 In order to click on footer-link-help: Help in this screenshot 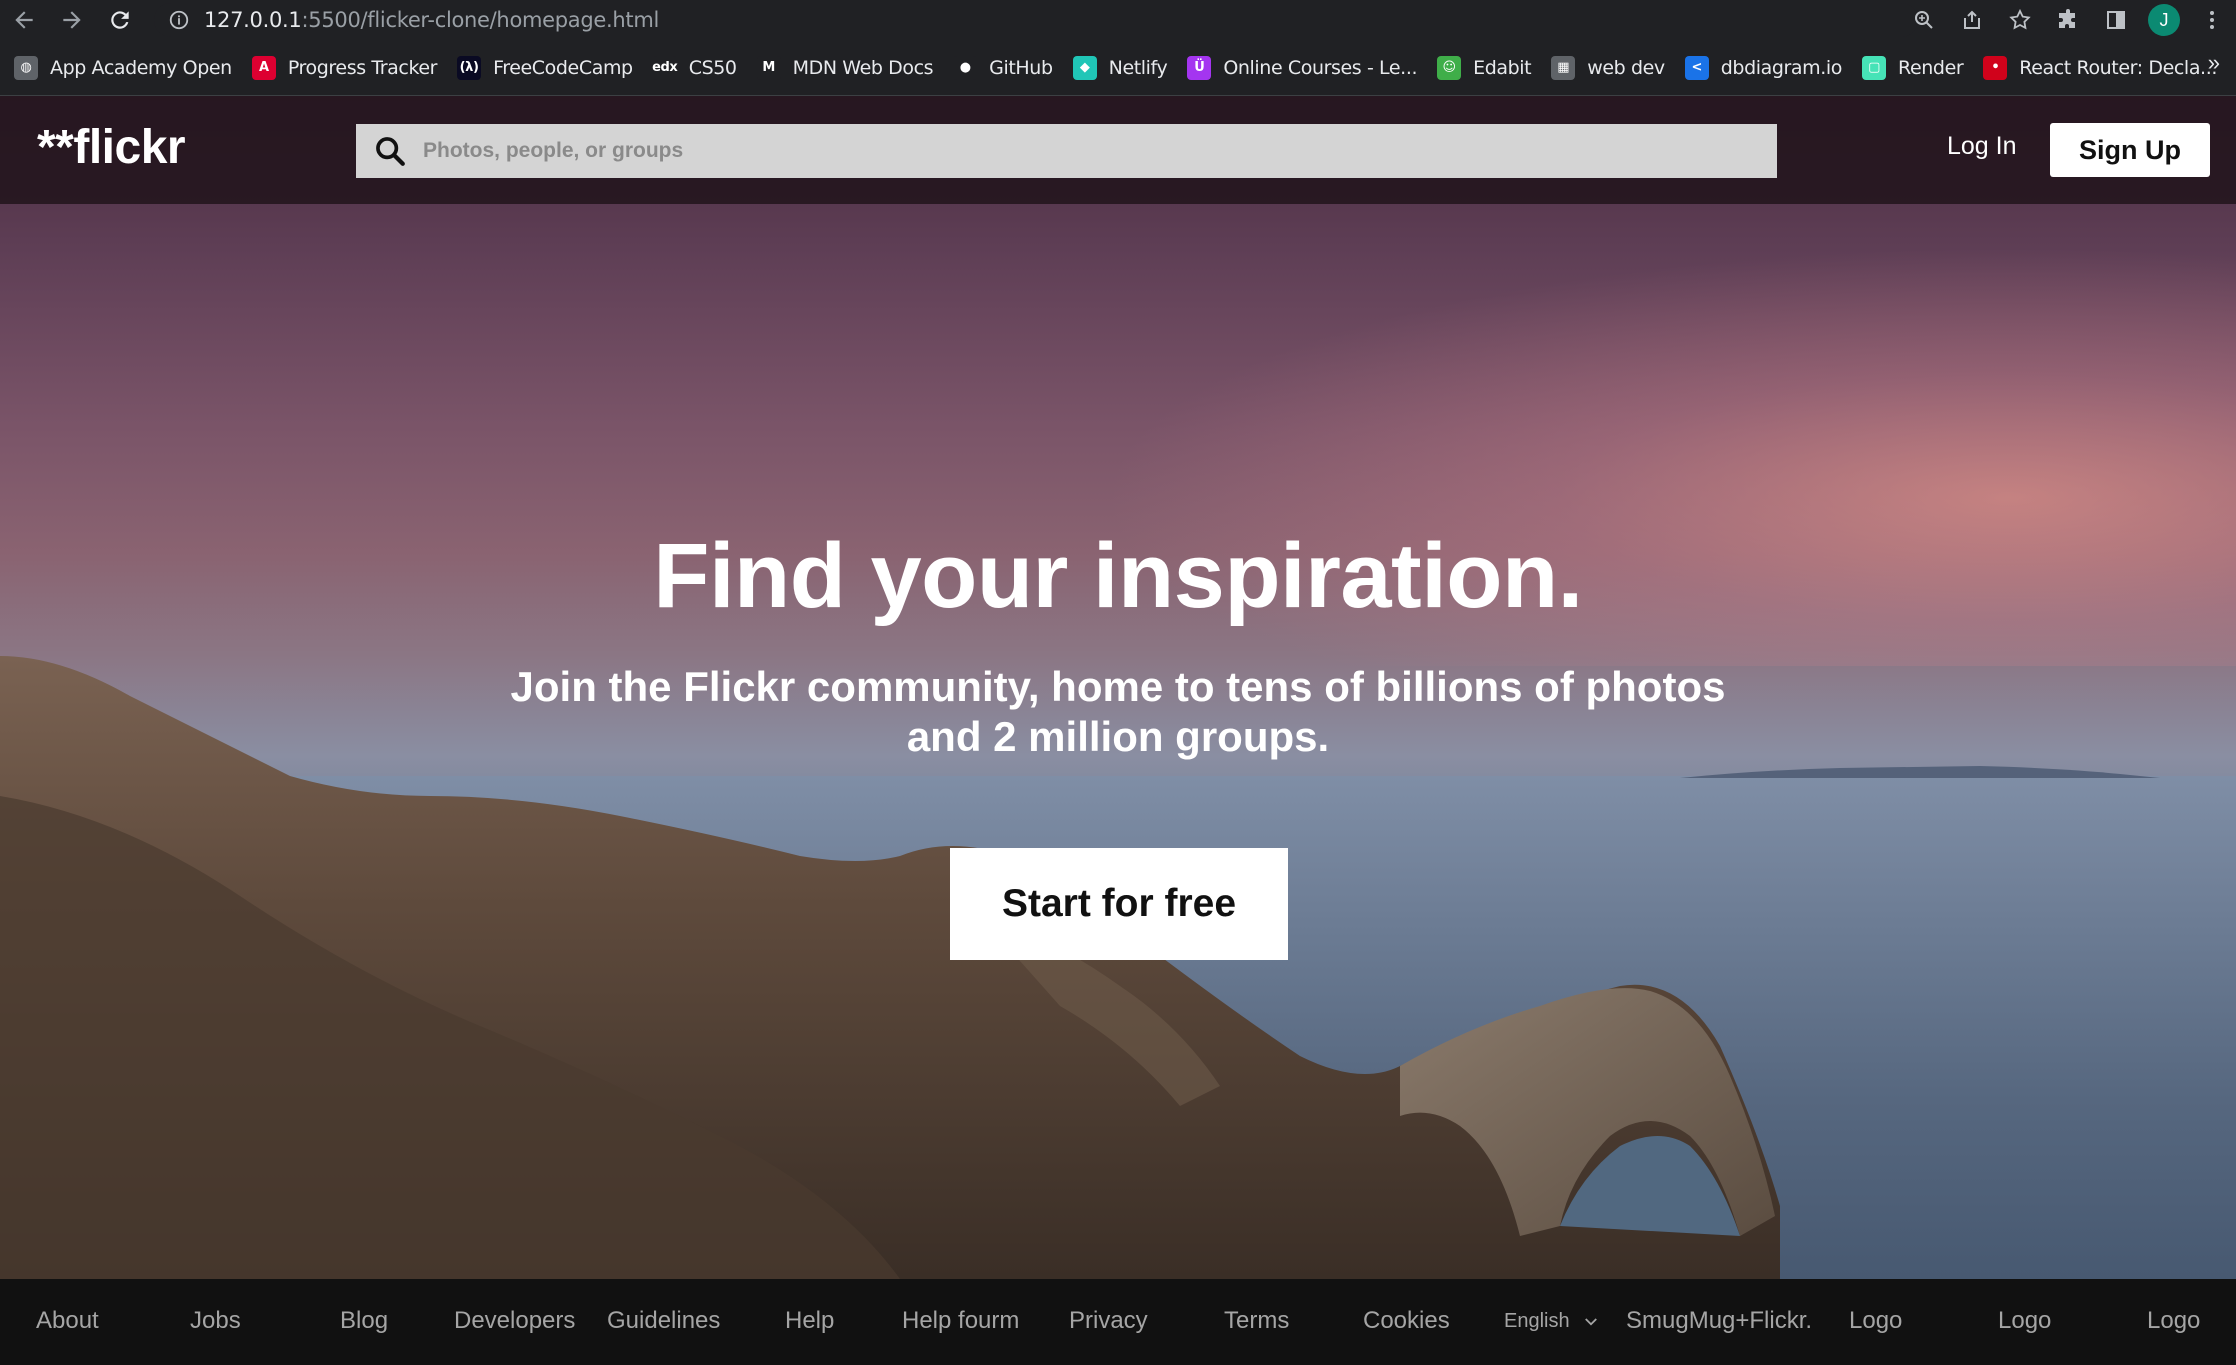, I will do `click(809, 1321)`.